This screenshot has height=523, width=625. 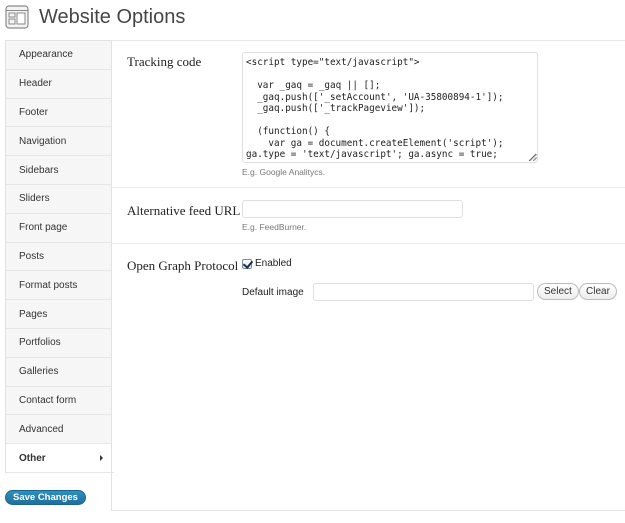 I want to click on sidebar-item-sidebars: Sidebars, so click(x=59, y=170).